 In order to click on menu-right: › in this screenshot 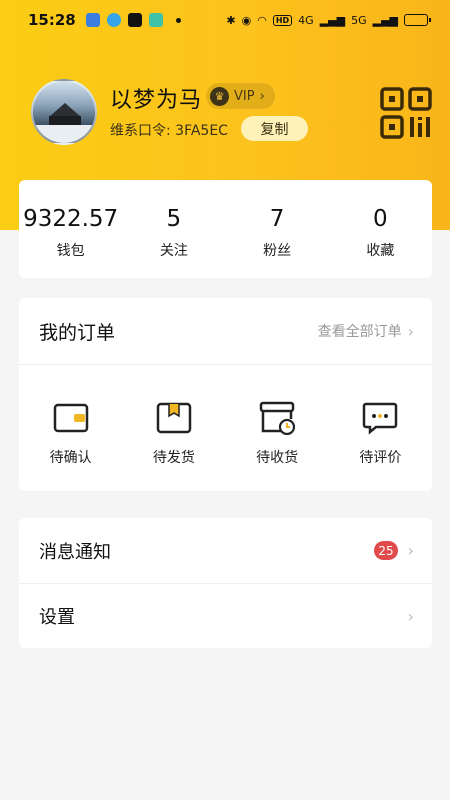, I will do `click(411, 616)`.